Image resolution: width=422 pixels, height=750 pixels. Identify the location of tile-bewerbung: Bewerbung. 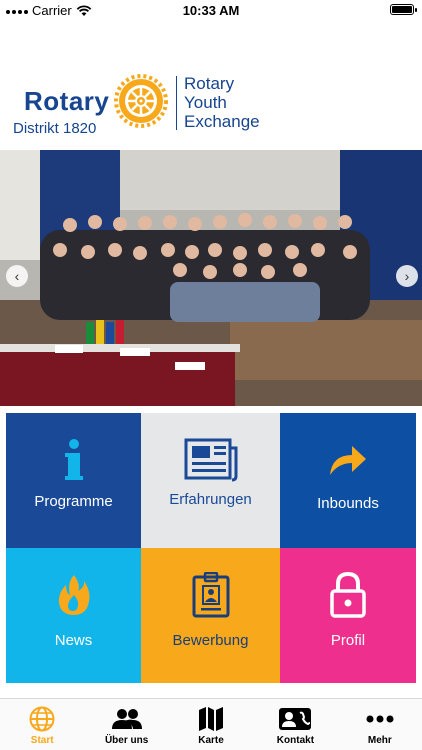
(210, 615).